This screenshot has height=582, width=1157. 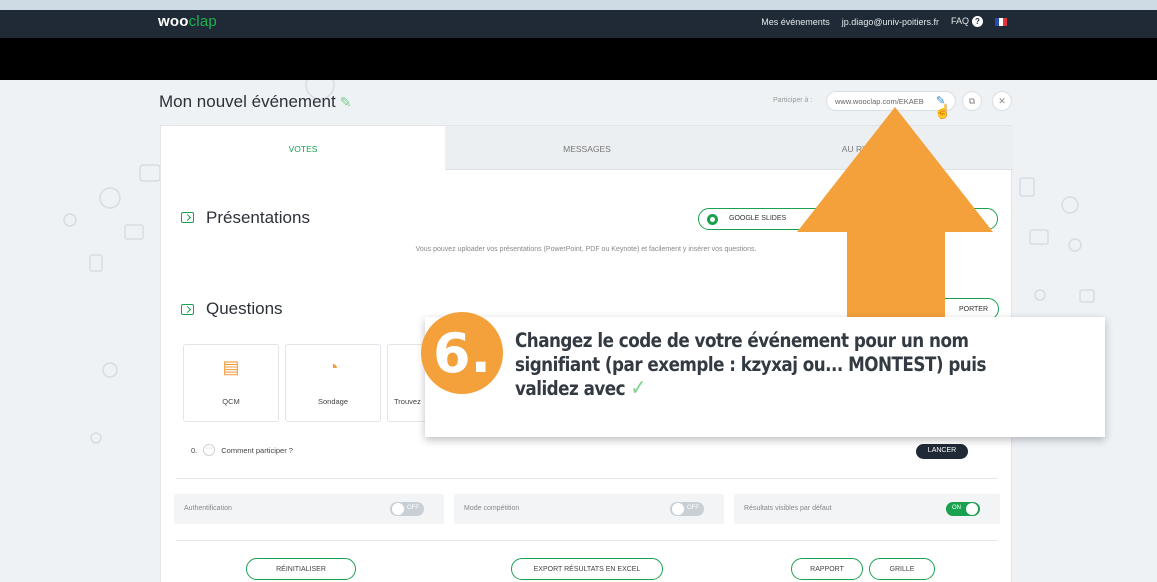 What do you see at coordinates (788, 508) in the screenshot?
I see `option-label: Résultats visibles par défaut` at bounding box center [788, 508].